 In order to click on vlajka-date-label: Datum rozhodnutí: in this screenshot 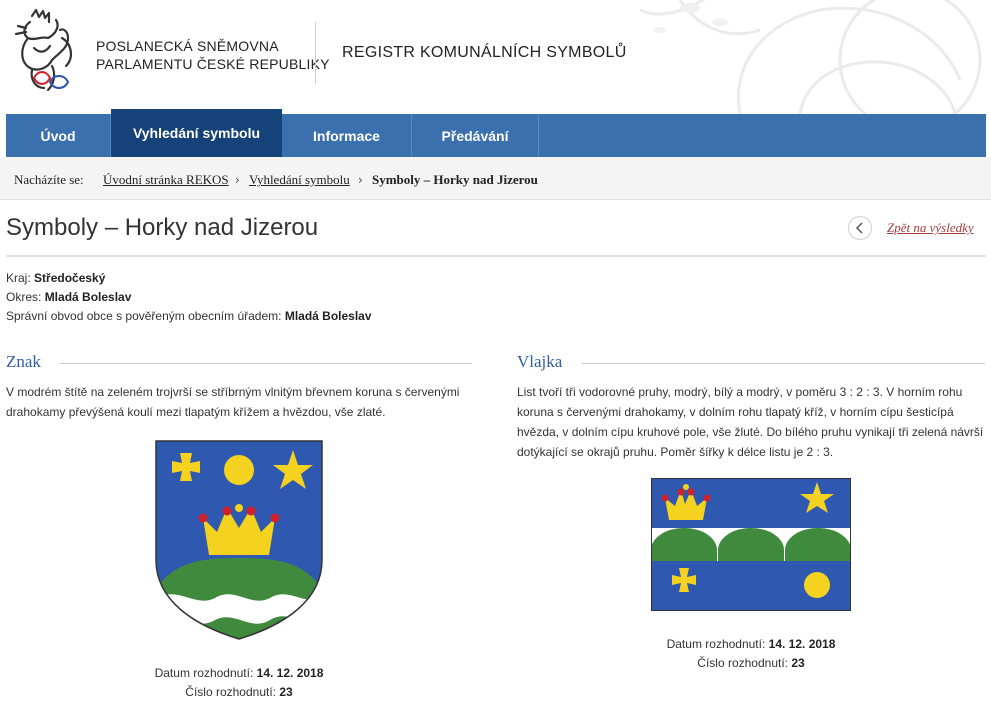, I will do `click(716, 644)`.